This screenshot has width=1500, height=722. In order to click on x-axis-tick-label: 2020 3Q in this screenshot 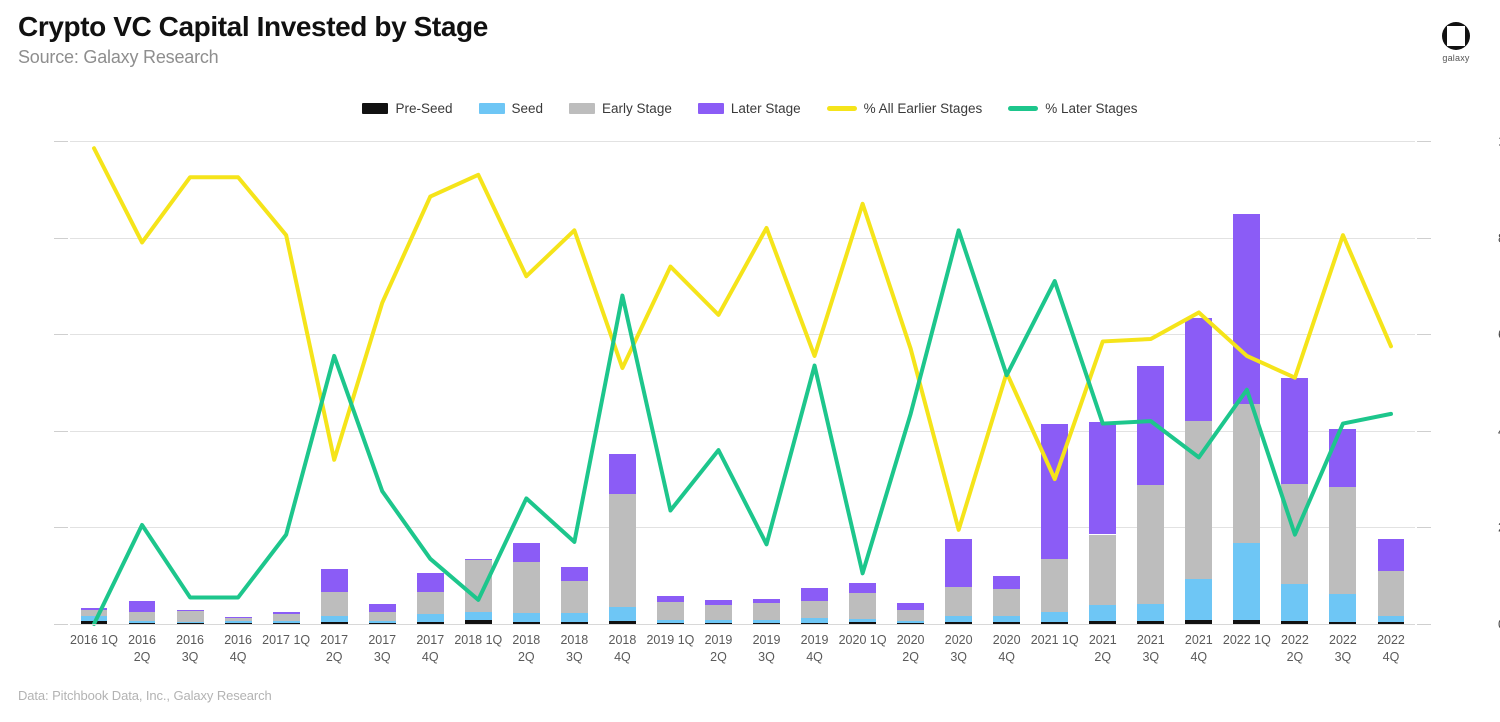, I will do `click(958, 649)`.